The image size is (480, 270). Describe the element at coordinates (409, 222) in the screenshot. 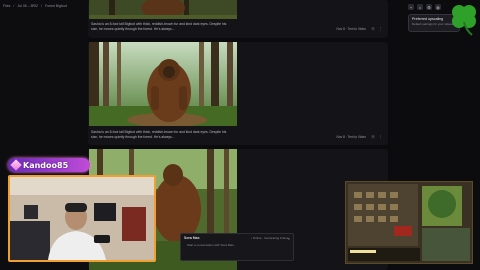

I see `game-capture-overlay` at that location.